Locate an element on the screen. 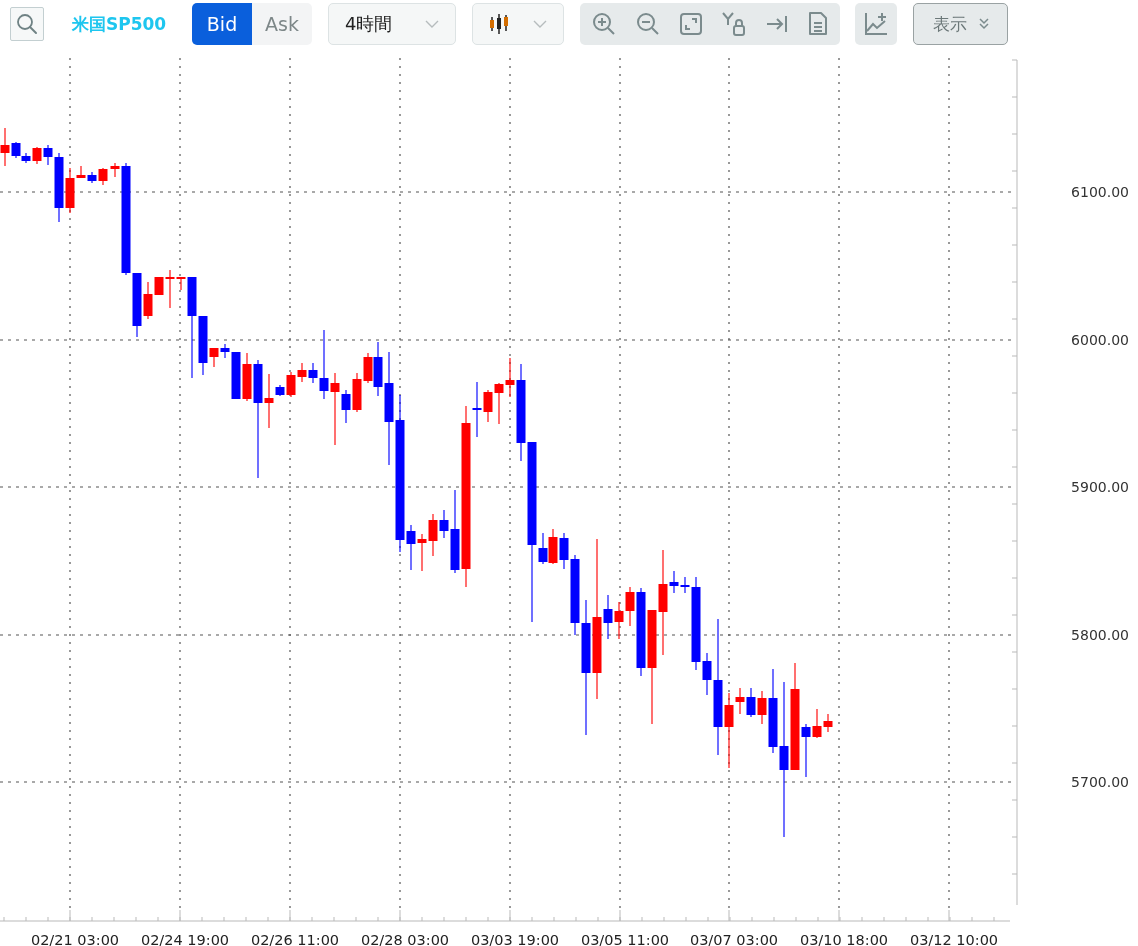 The height and width of the screenshot is (946, 1138). search-button is located at coordinates (27, 24).